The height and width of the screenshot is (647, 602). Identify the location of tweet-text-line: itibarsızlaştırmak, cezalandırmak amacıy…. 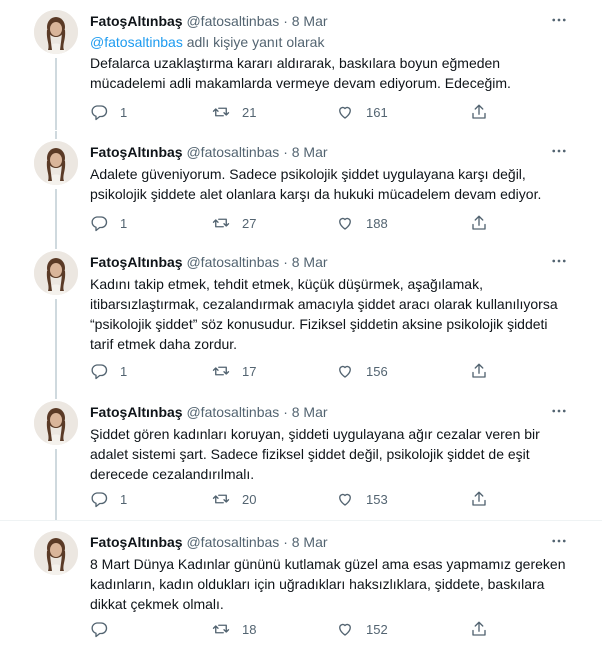
(324, 304).